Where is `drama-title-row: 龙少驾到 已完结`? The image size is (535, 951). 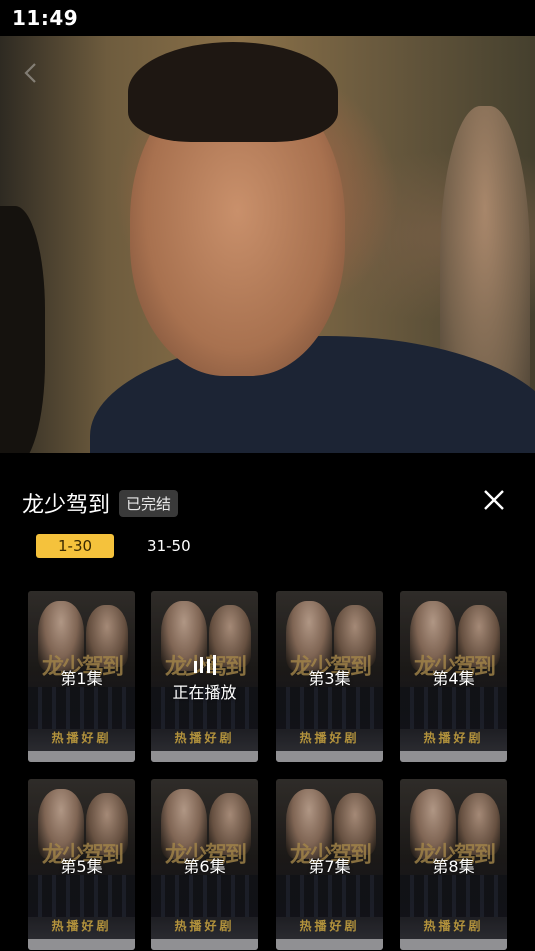 drama-title-row: 龙少驾到 已完结 is located at coordinates (100, 503).